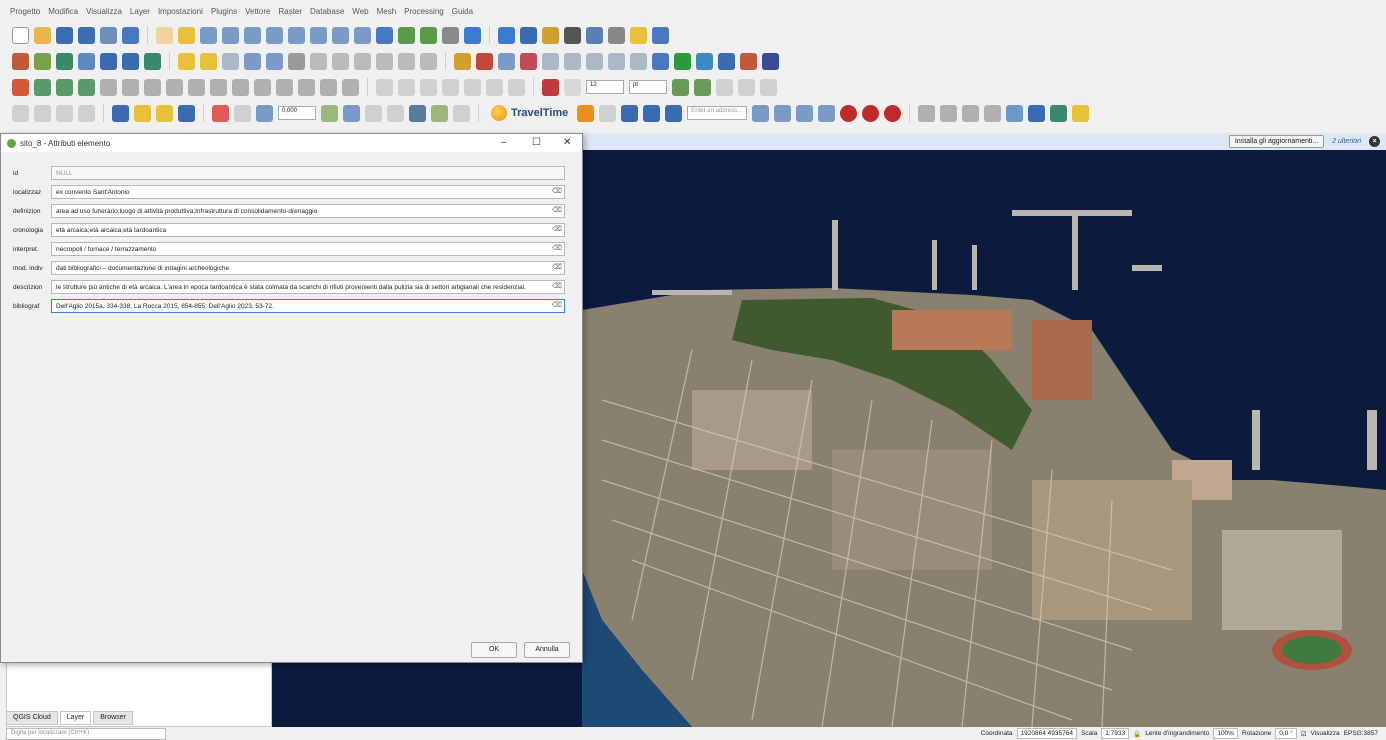 The height and width of the screenshot is (740, 1386). I want to click on new-project-icon, so click(20, 35).